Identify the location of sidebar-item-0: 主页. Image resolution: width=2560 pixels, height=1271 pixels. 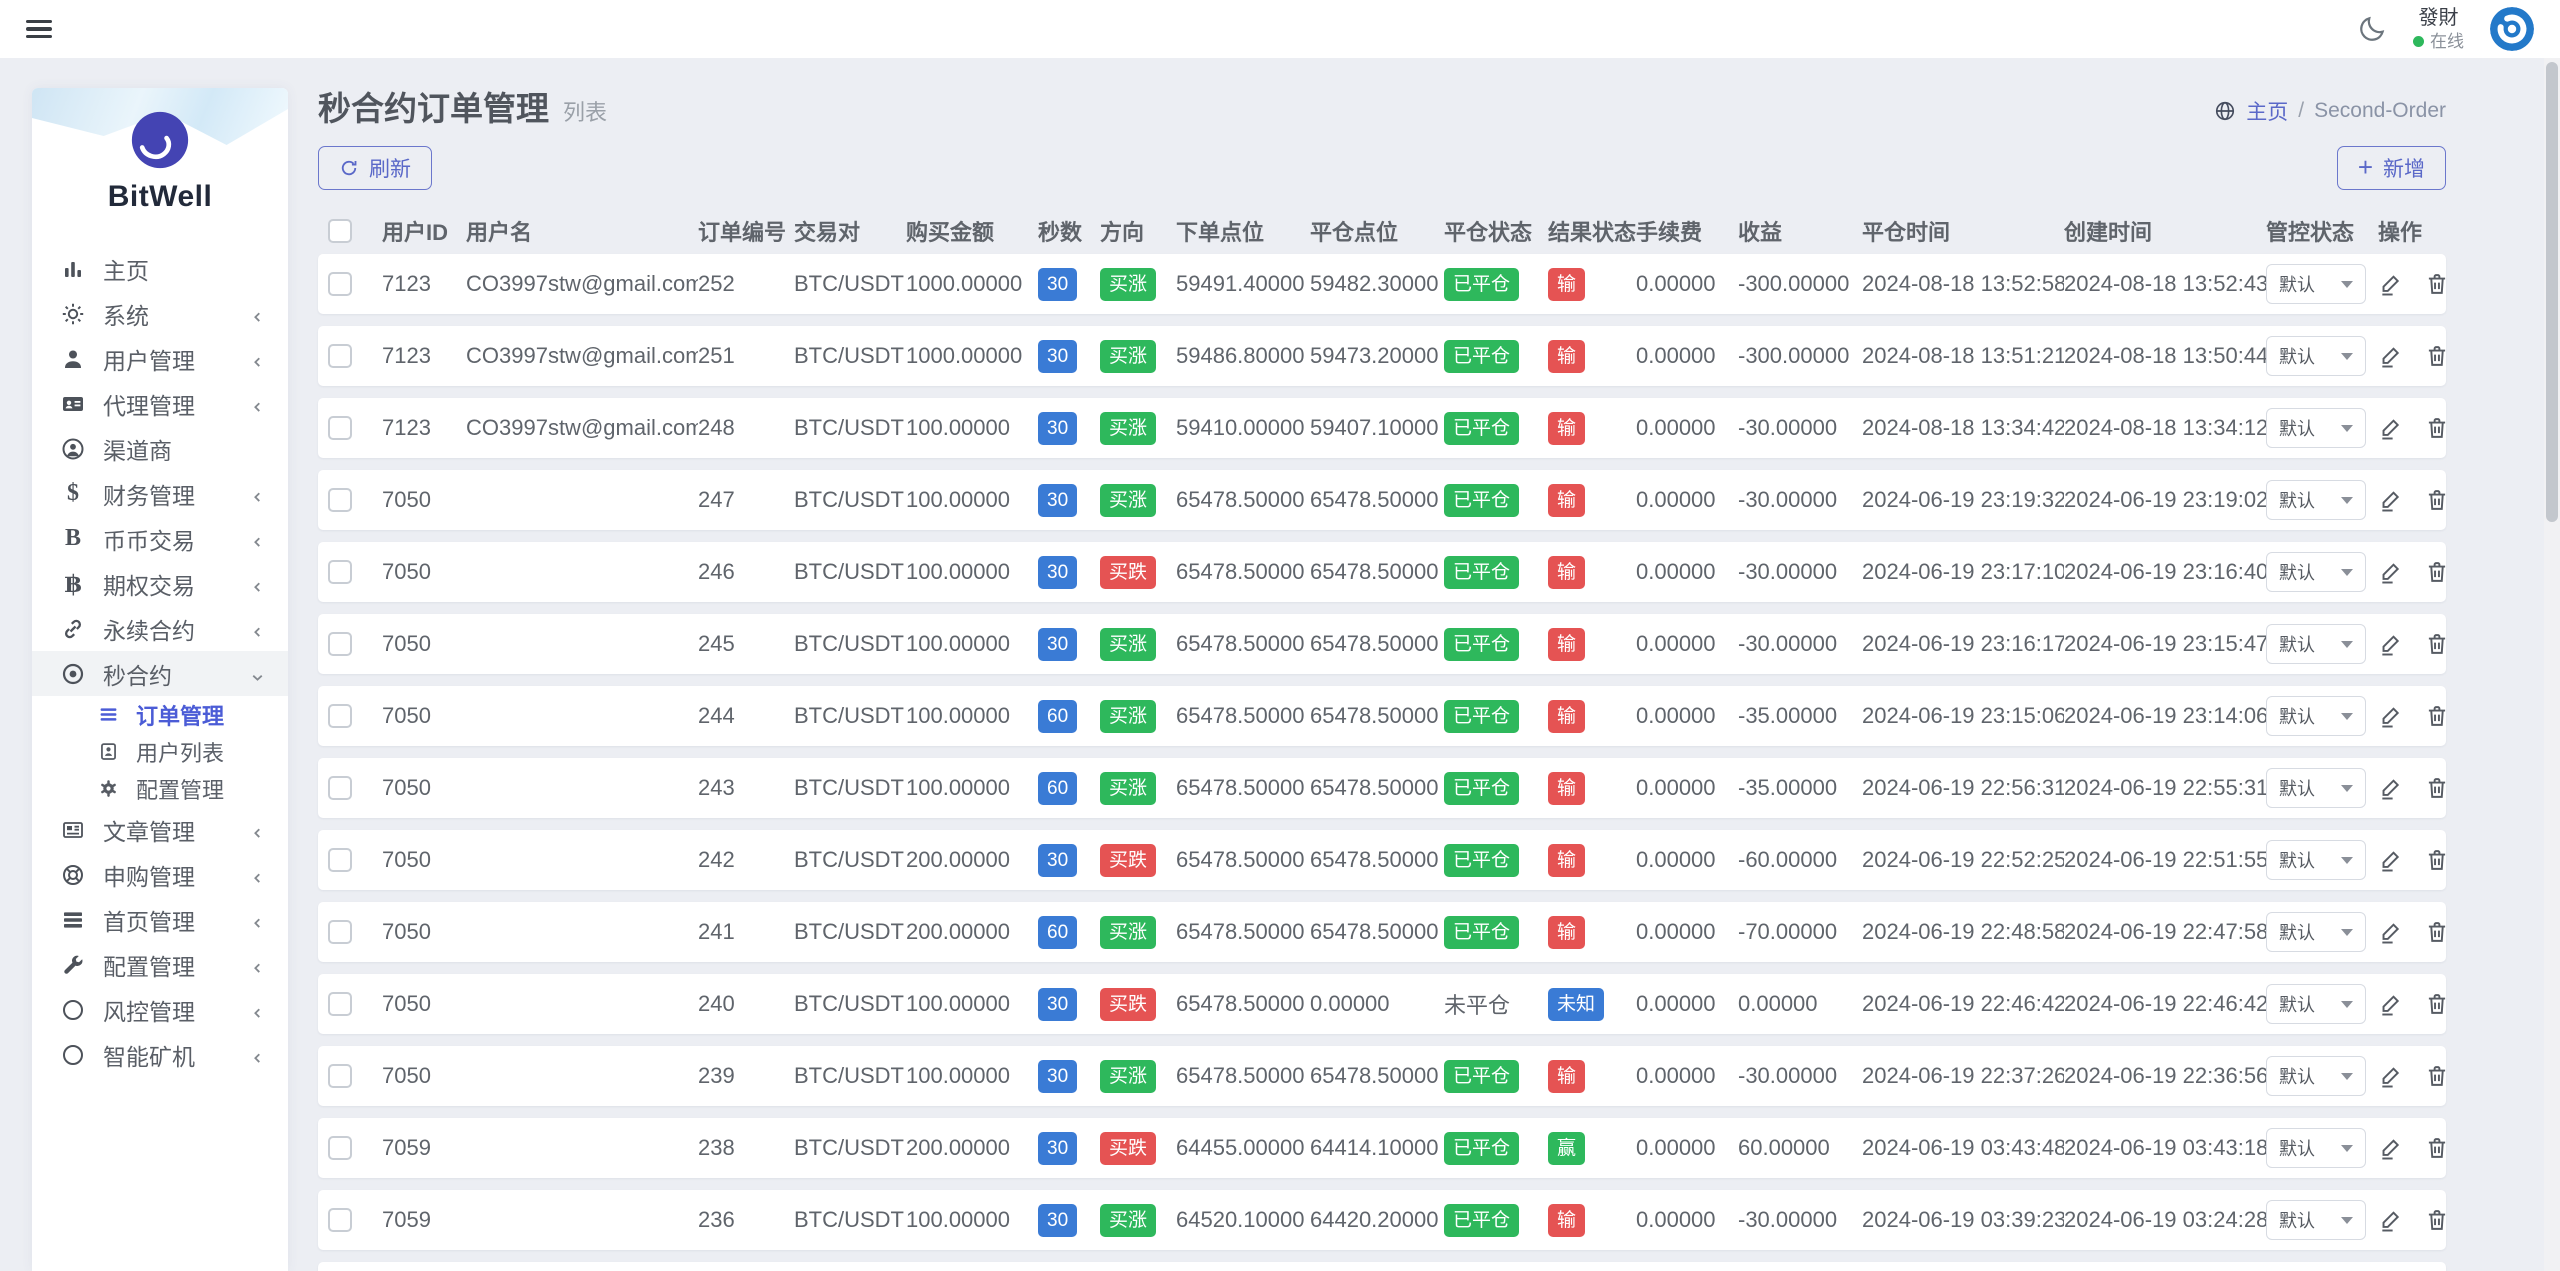
(160, 268).